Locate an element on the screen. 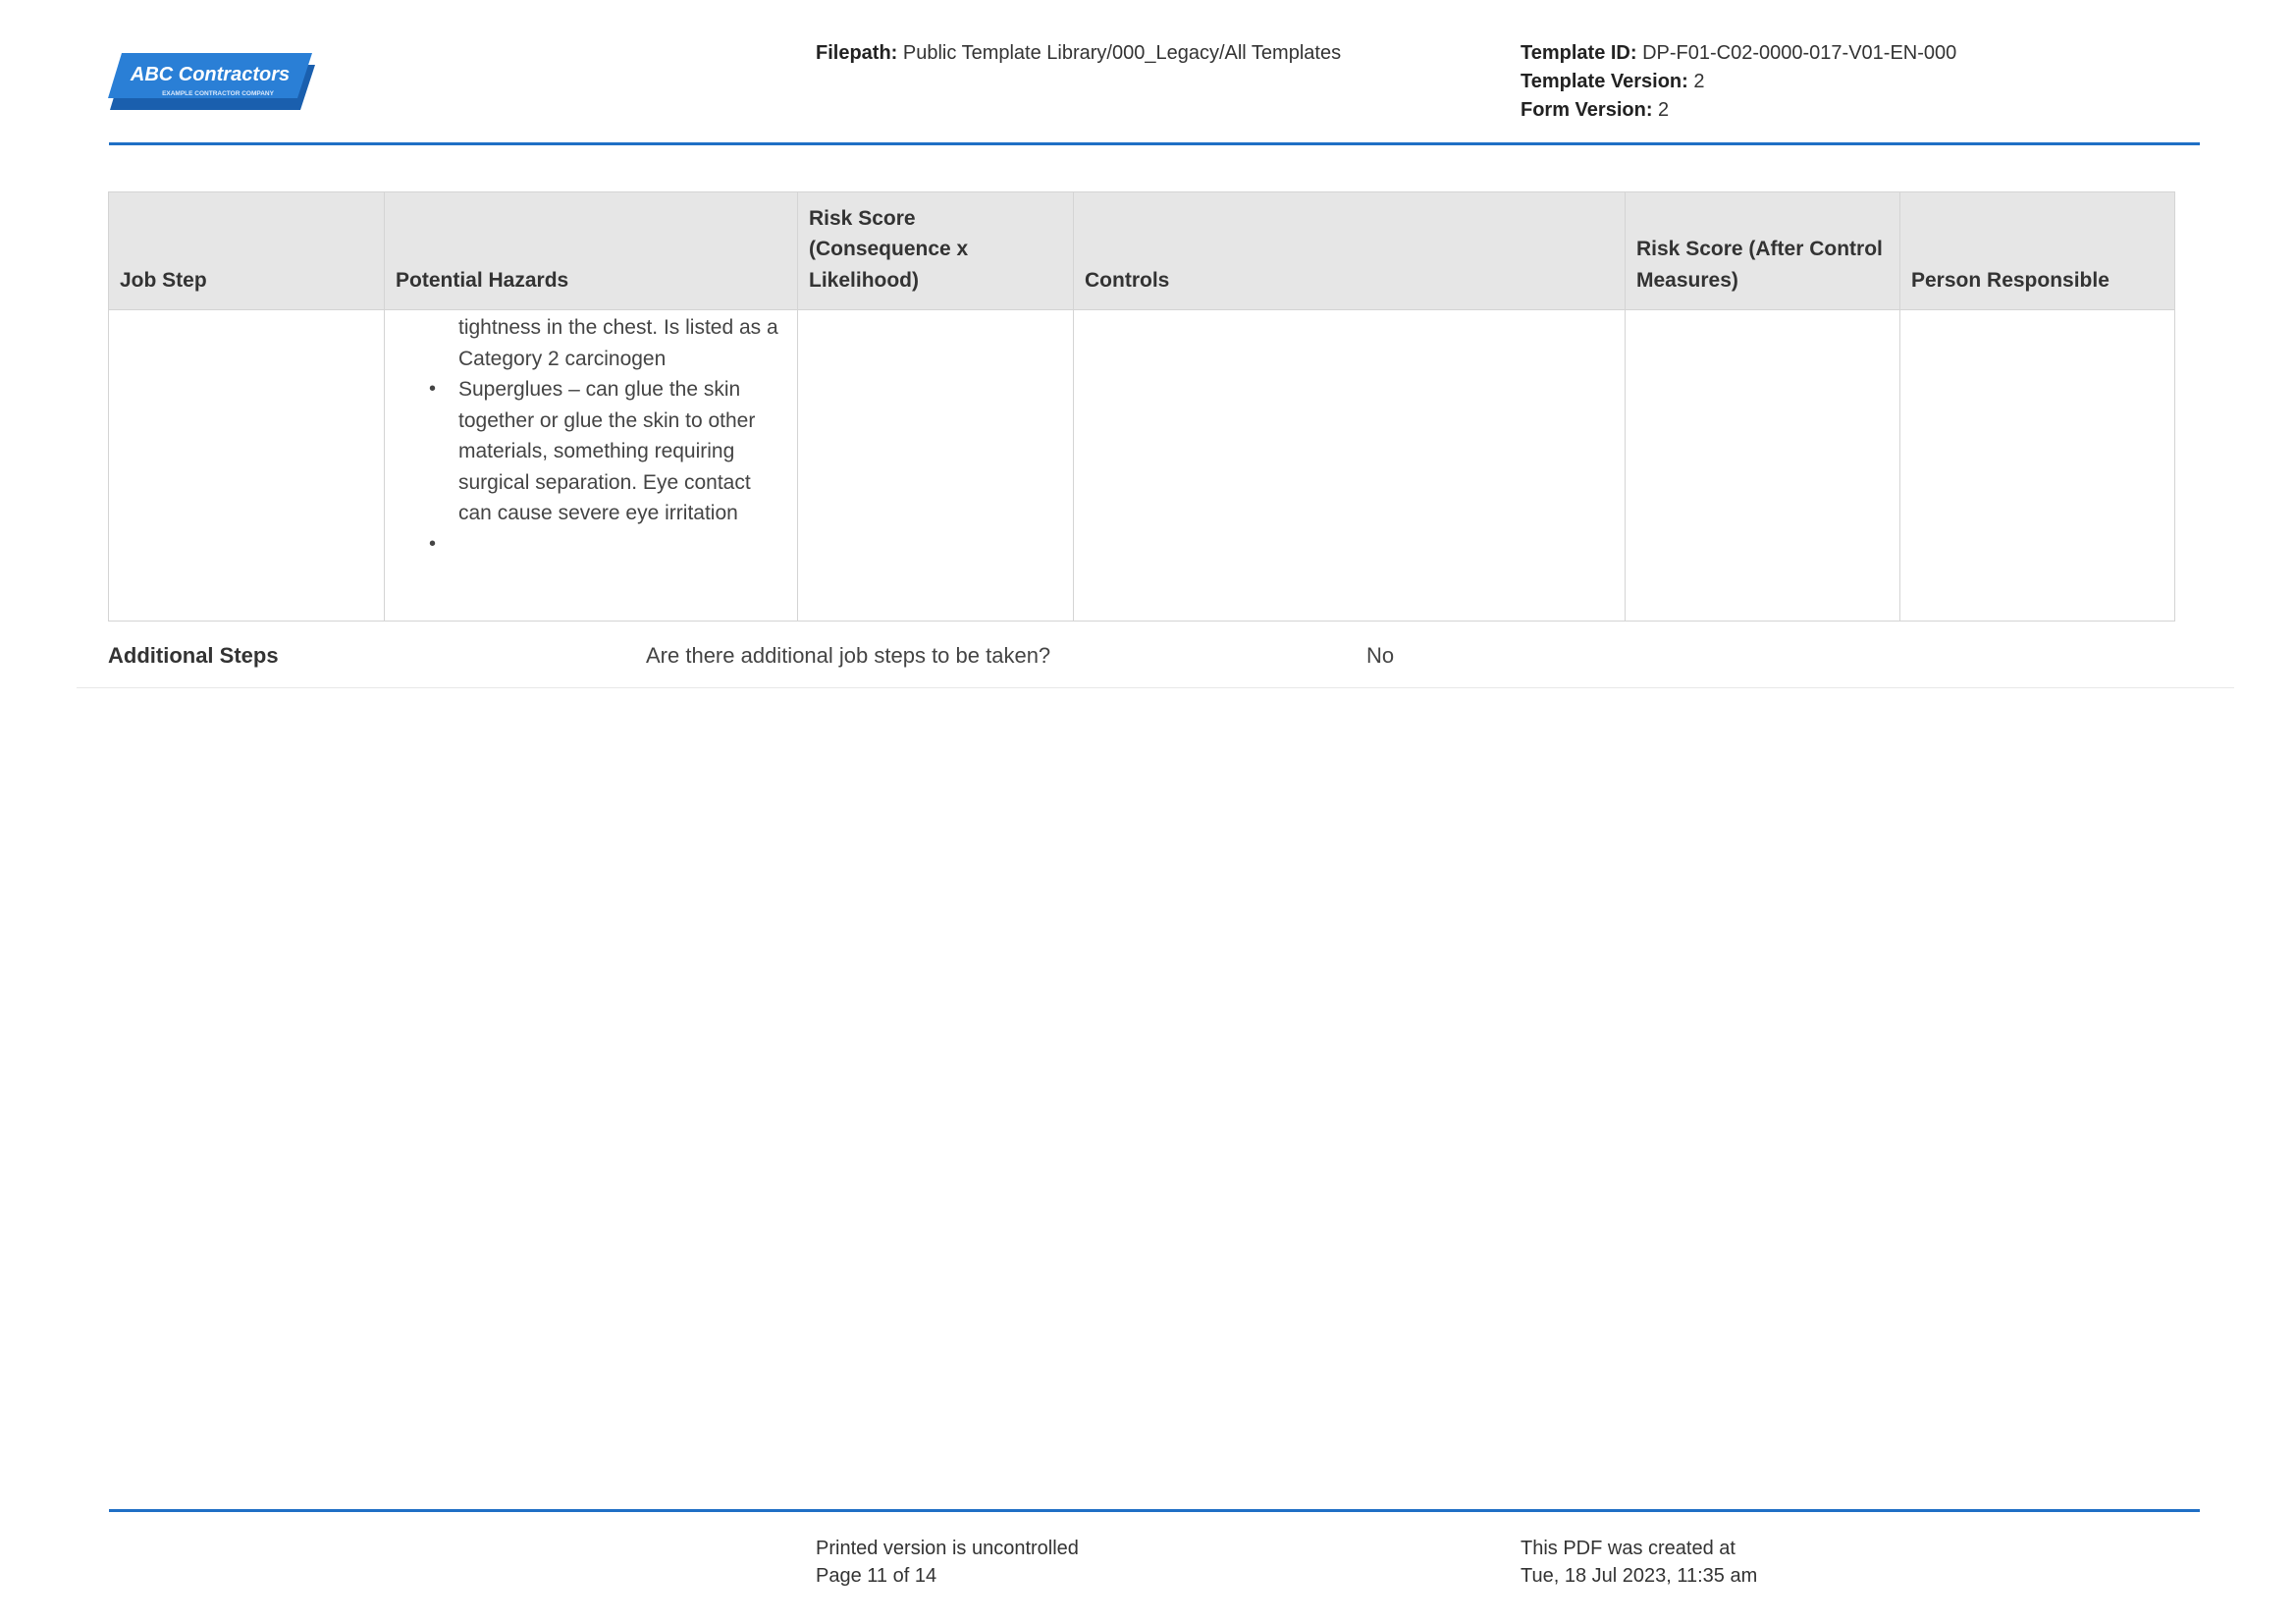 The width and height of the screenshot is (2296, 1623). column-header-risk-score-after: Risk Score (After Control Measures) is located at coordinates (1762, 250).